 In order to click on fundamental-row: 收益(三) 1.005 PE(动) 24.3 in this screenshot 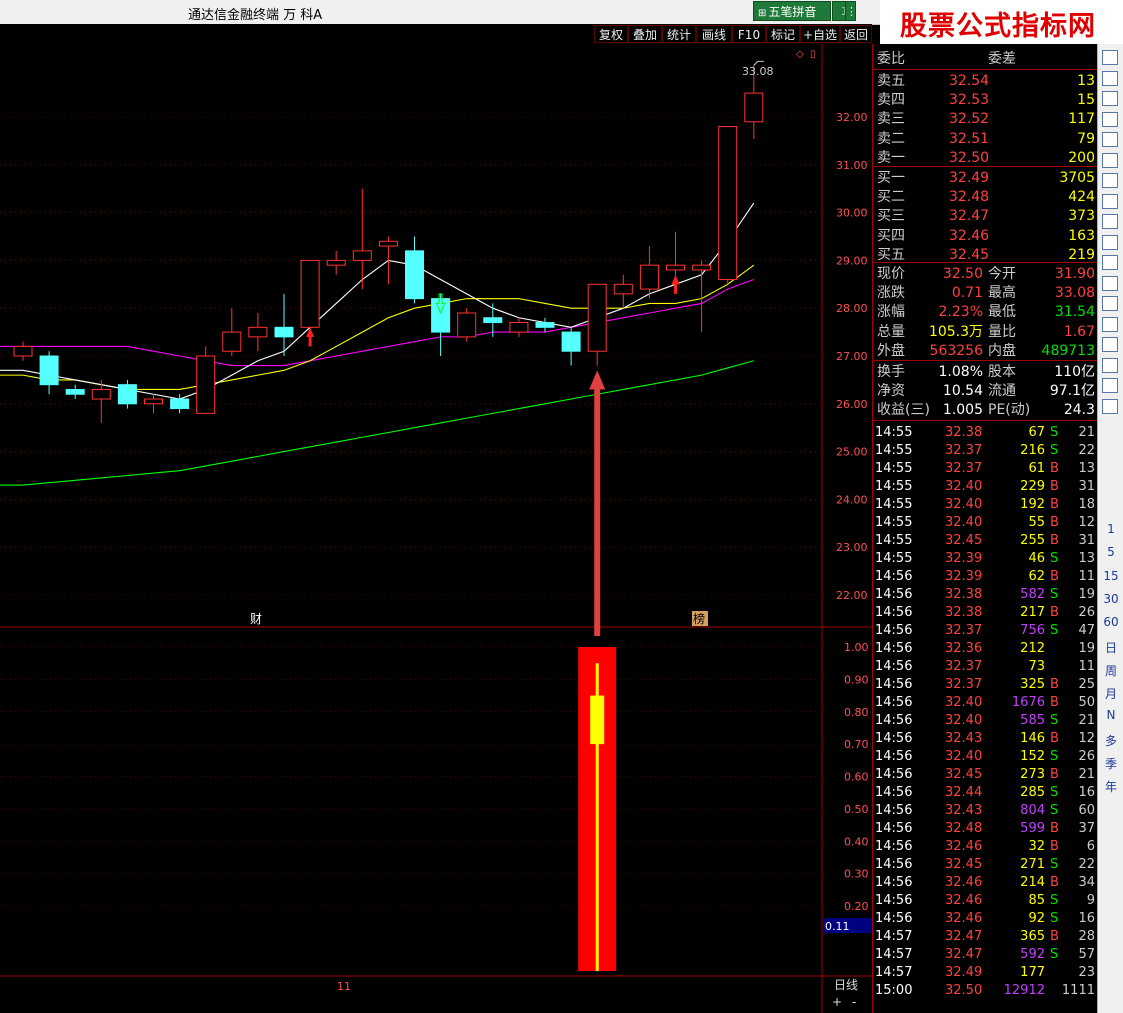, I will do `click(985, 410)`.